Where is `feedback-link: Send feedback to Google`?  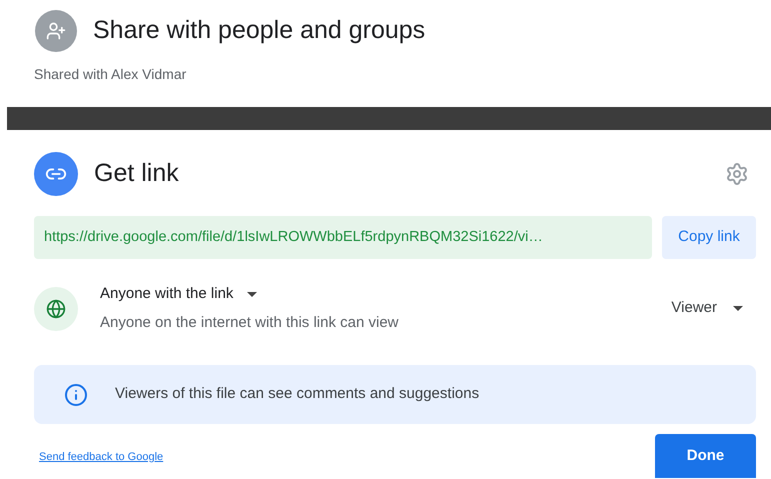
feedback-link: Send feedback to Google is located at coordinates (101, 457).